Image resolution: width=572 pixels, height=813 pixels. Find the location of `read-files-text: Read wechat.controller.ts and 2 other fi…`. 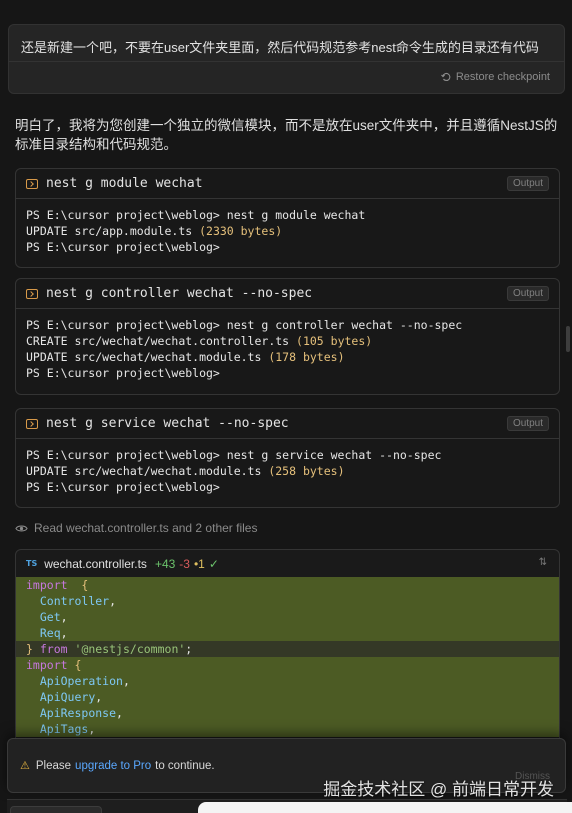

read-files-text: Read wechat.controller.ts and 2 other fi… is located at coordinates (146, 528).